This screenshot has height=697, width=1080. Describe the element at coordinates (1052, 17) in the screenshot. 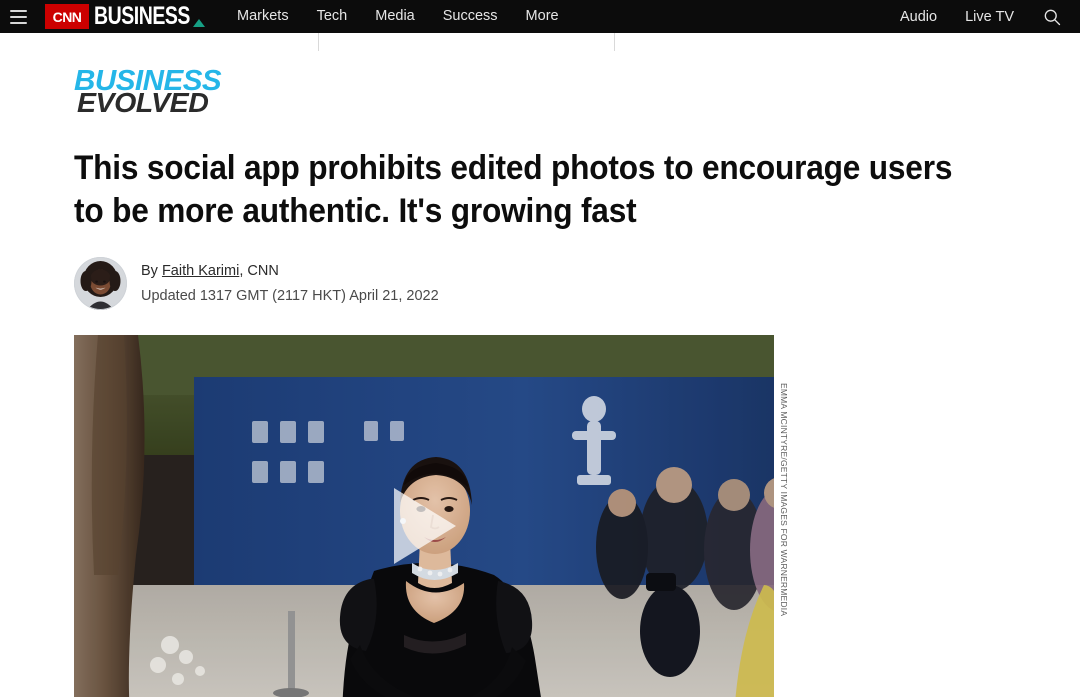

I see `search-icon` at that location.